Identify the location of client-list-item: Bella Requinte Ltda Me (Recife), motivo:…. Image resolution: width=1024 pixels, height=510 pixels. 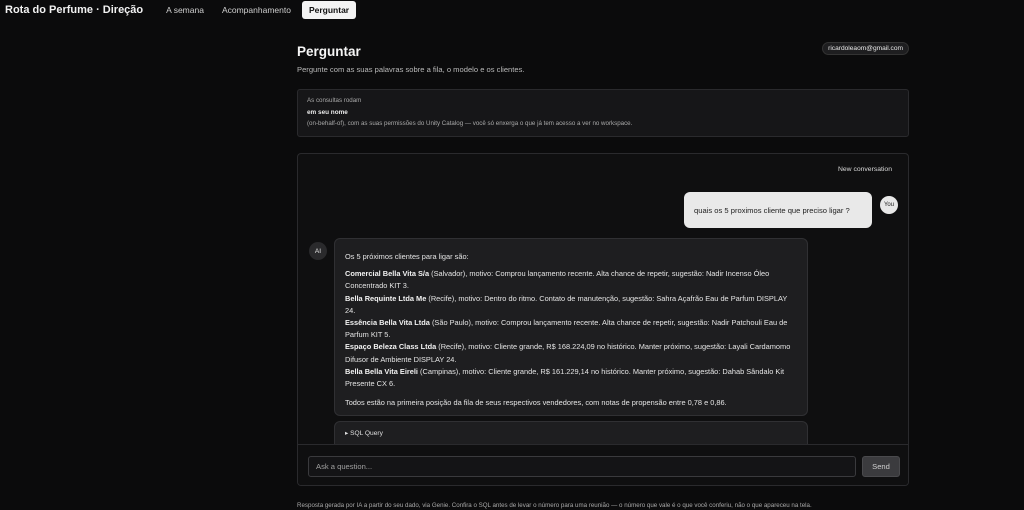
(571, 305).